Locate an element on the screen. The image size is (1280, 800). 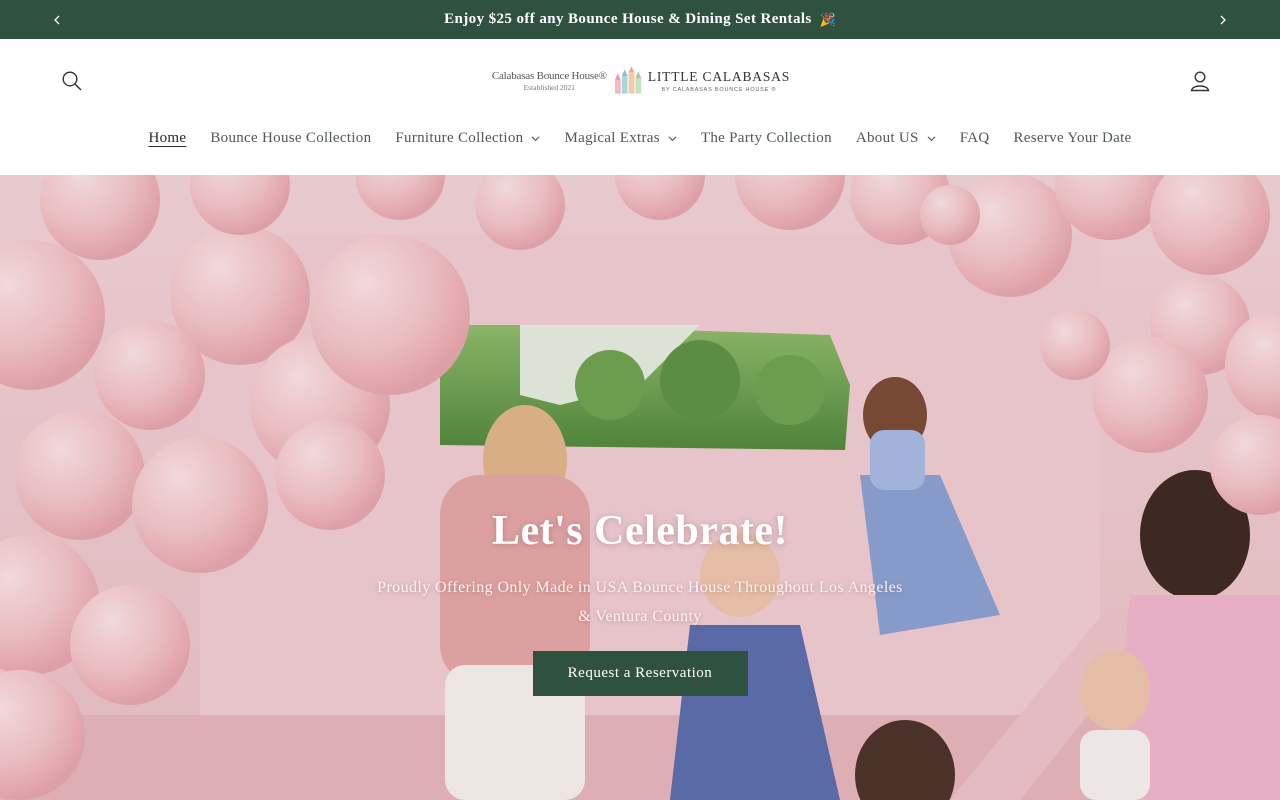
chevron-left-icon is located at coordinates (57, 19).